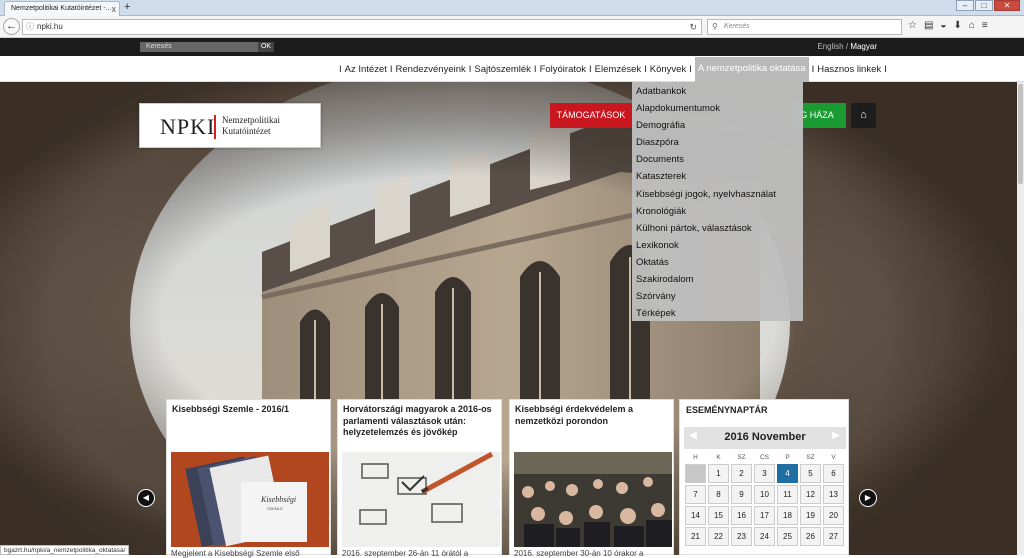  I want to click on dropdown-item-kulhoni-partok: Külhoni pártok, választások, so click(717, 228).